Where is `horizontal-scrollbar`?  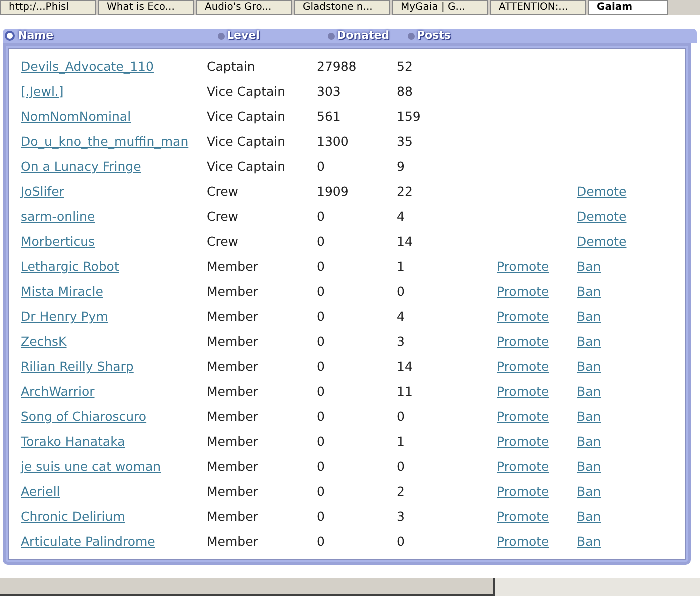 horizontal-scrollbar is located at coordinates (350, 587).